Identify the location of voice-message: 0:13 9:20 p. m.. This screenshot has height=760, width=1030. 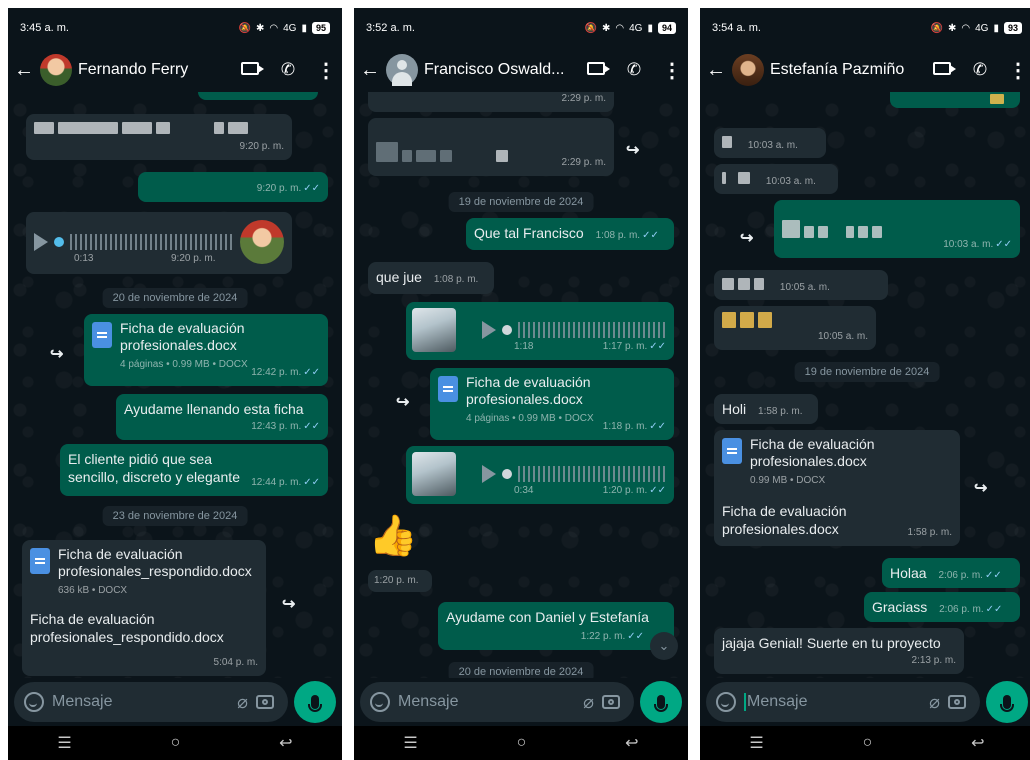
(159, 243).